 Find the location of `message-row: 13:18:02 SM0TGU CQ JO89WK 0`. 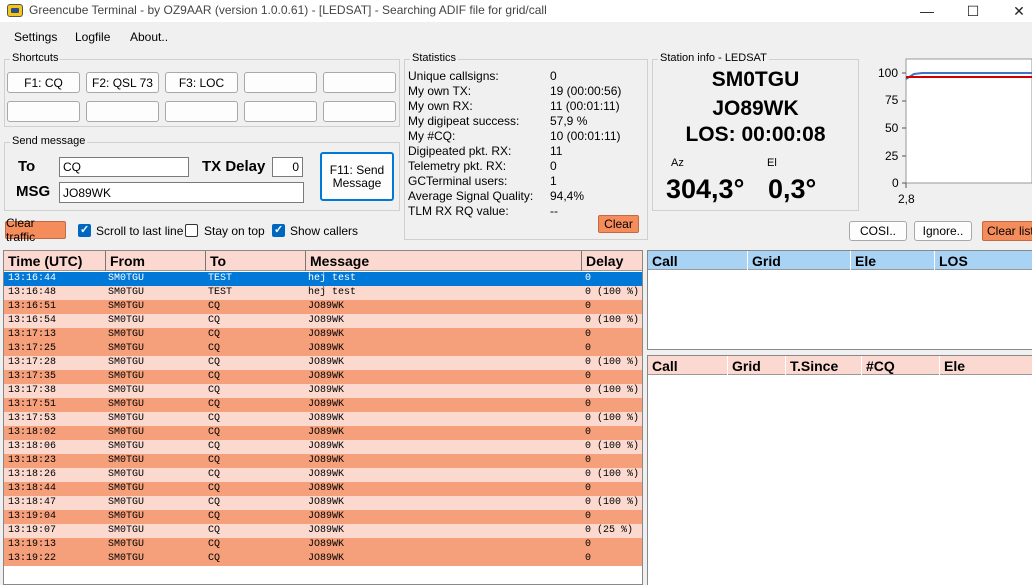

message-row: 13:18:02 SM0TGU CQ JO89WK 0 is located at coordinates (323, 433).